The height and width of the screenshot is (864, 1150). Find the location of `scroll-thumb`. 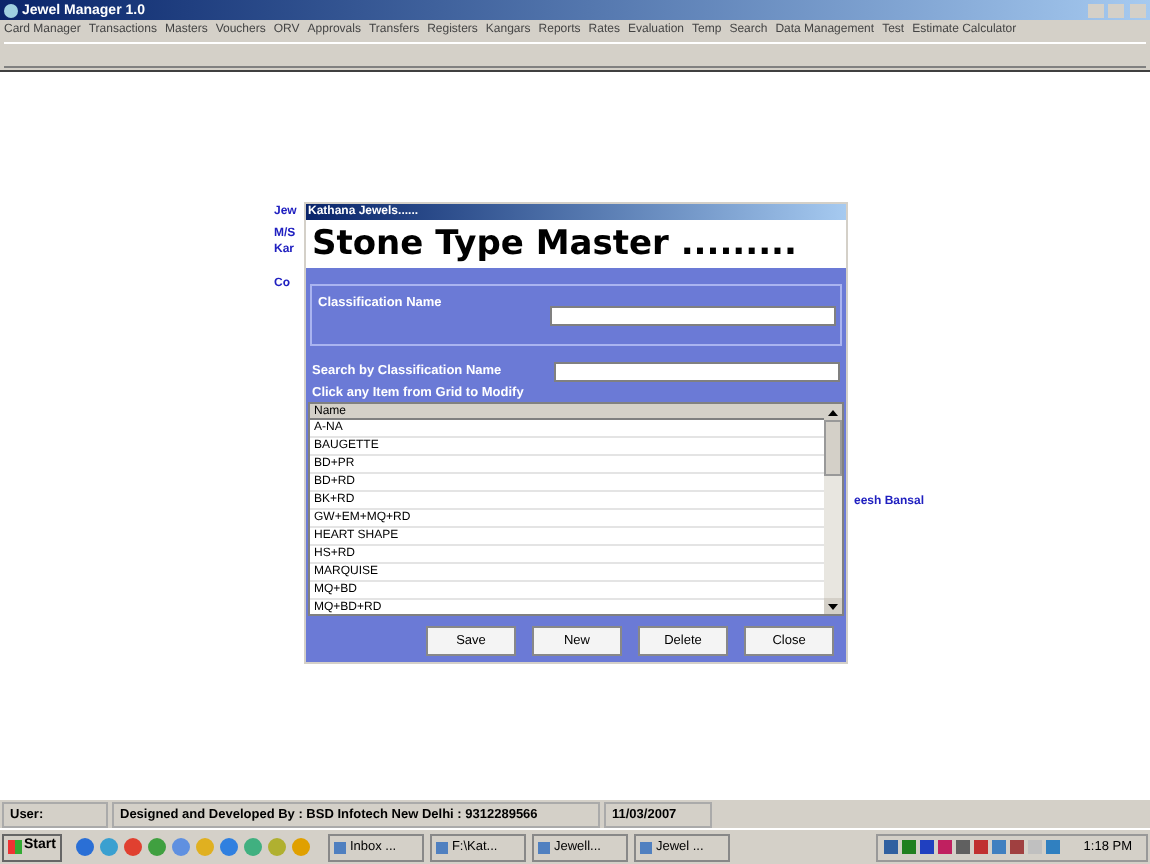

scroll-thumb is located at coordinates (833, 448).